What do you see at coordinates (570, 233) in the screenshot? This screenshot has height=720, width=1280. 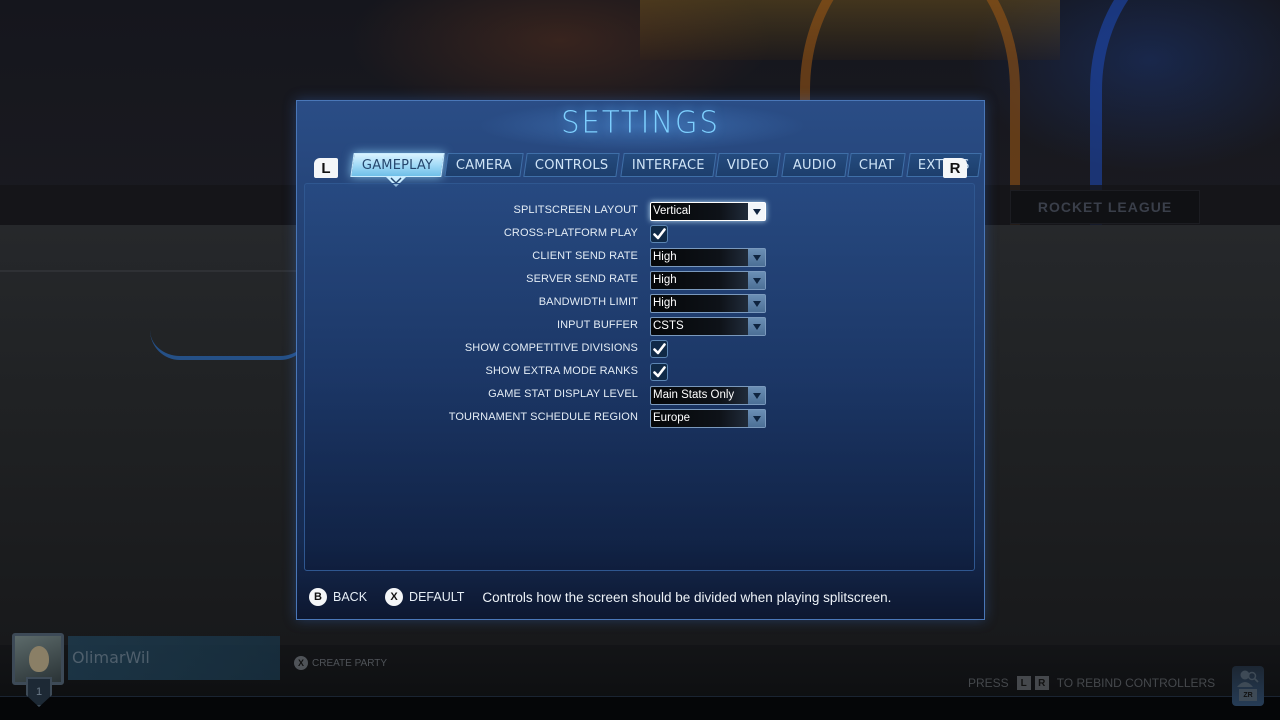 I see `setting-label: CROSS-PLATFORM PLAY` at bounding box center [570, 233].